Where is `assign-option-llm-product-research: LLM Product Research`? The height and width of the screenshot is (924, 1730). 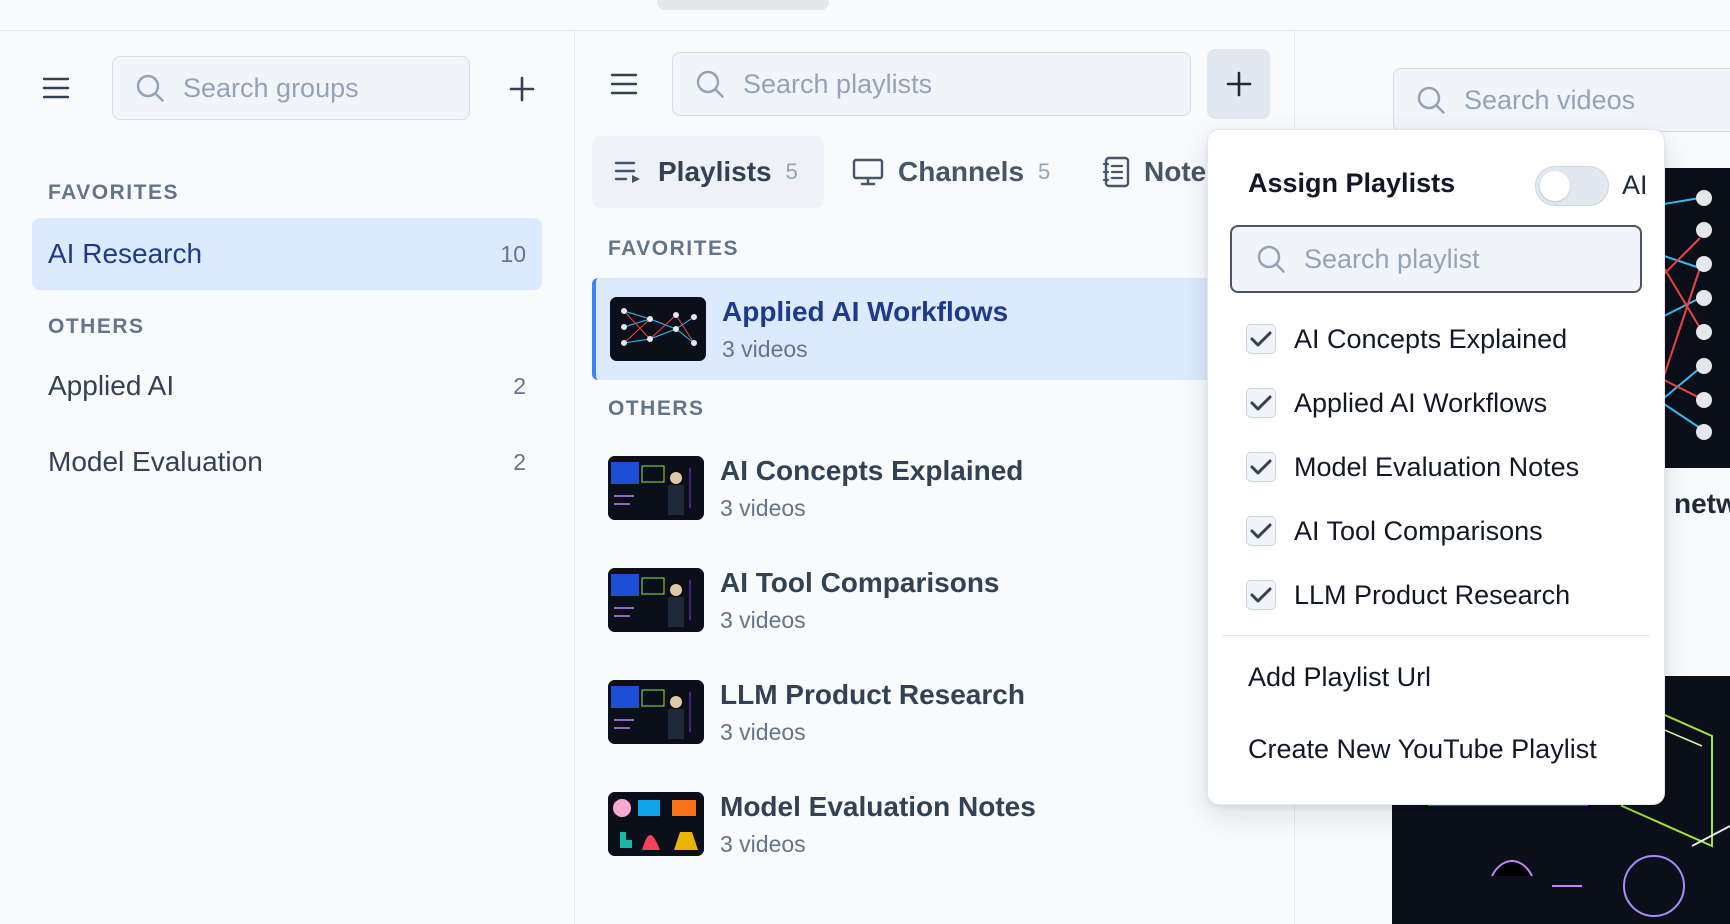 assign-option-llm-product-research: LLM Product Research is located at coordinates (1408, 595).